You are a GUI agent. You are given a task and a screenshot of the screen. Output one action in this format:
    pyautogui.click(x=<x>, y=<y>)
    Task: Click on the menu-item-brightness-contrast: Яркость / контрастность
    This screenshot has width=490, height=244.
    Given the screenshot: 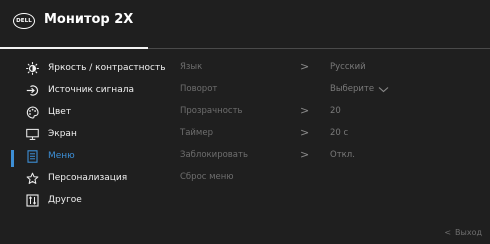 What is the action you would take?
    pyautogui.click(x=85, y=68)
    